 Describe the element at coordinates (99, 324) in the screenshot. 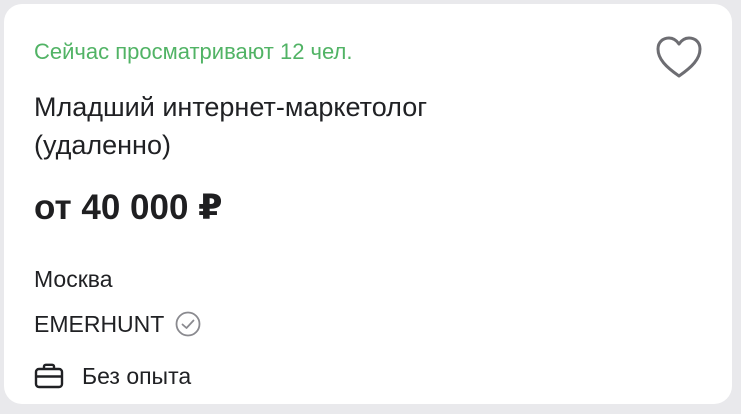

I see `company-name: EMERHUNT` at that location.